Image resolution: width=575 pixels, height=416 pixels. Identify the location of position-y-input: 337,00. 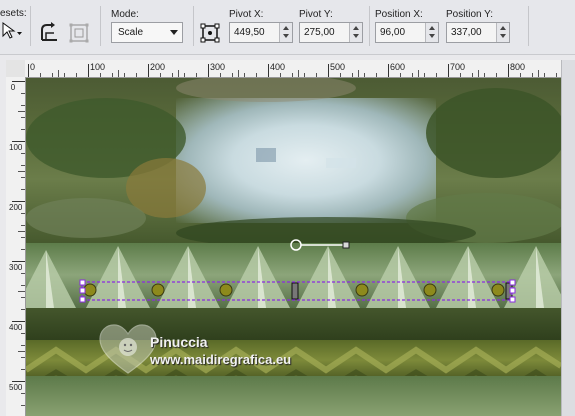
(478, 32).